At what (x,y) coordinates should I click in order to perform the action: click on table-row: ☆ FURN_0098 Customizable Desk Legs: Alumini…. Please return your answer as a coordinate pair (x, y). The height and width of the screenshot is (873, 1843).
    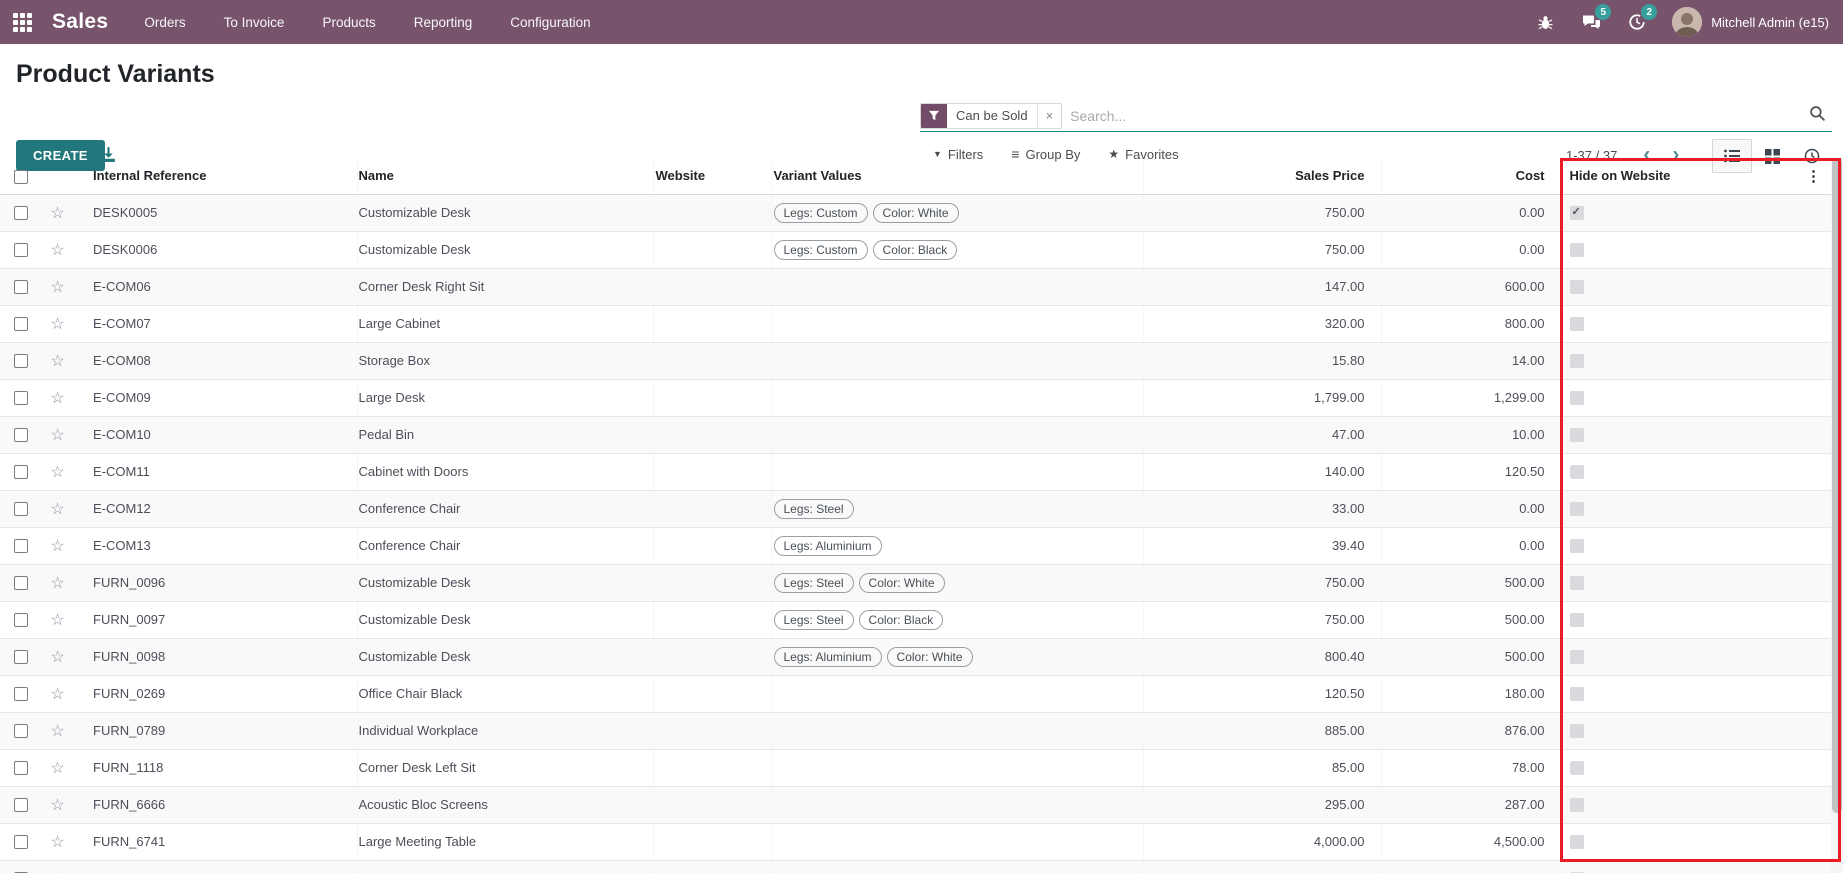
    Looking at the image, I should click on (921, 657).